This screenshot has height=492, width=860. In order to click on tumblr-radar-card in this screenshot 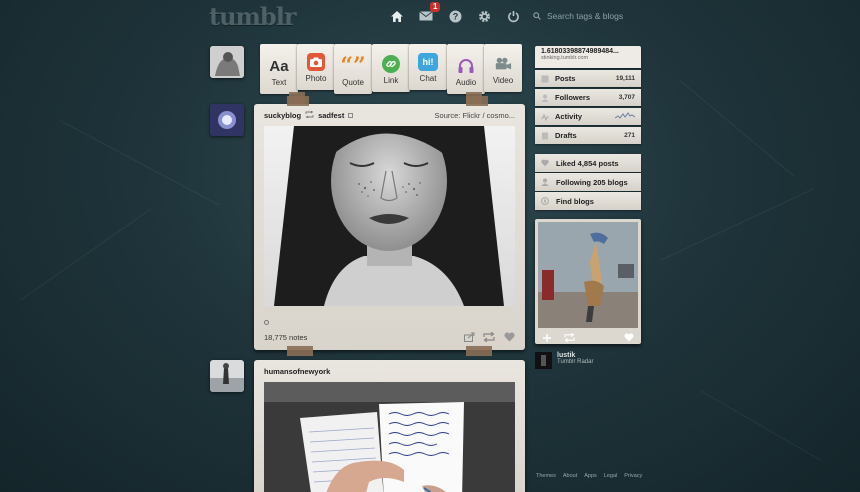, I will do `click(588, 281)`.